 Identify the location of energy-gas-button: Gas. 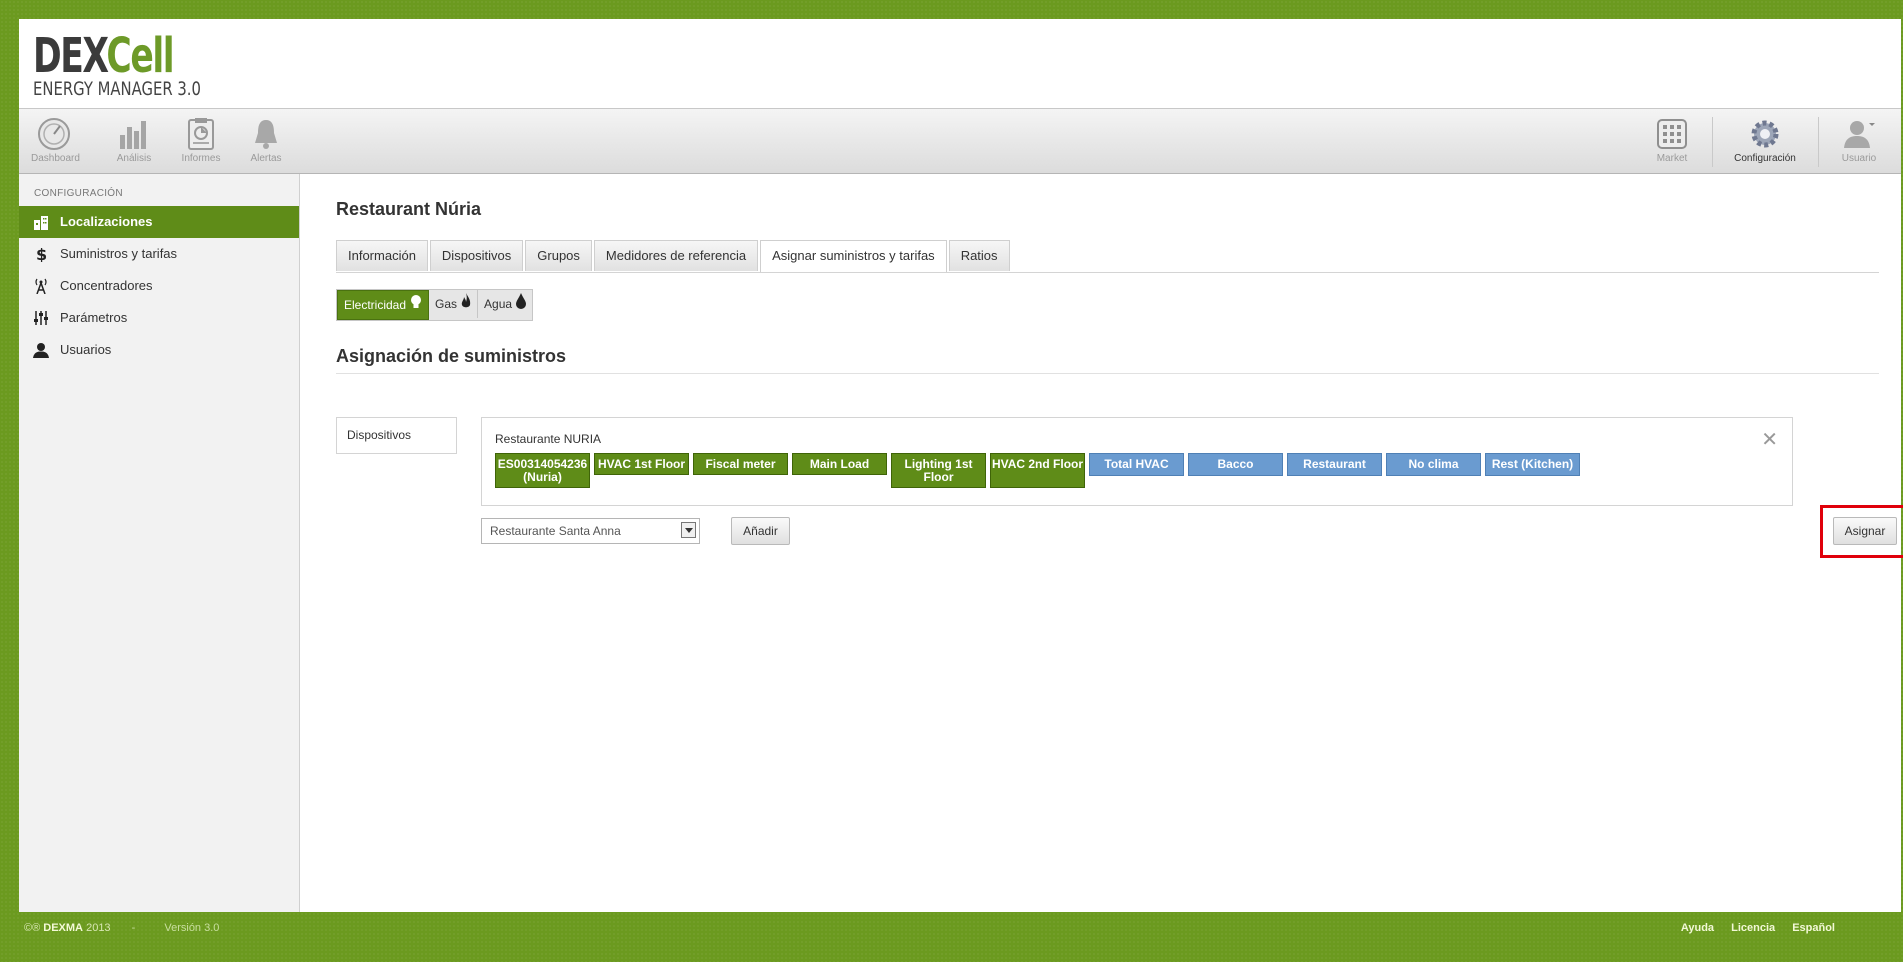
(454, 304).